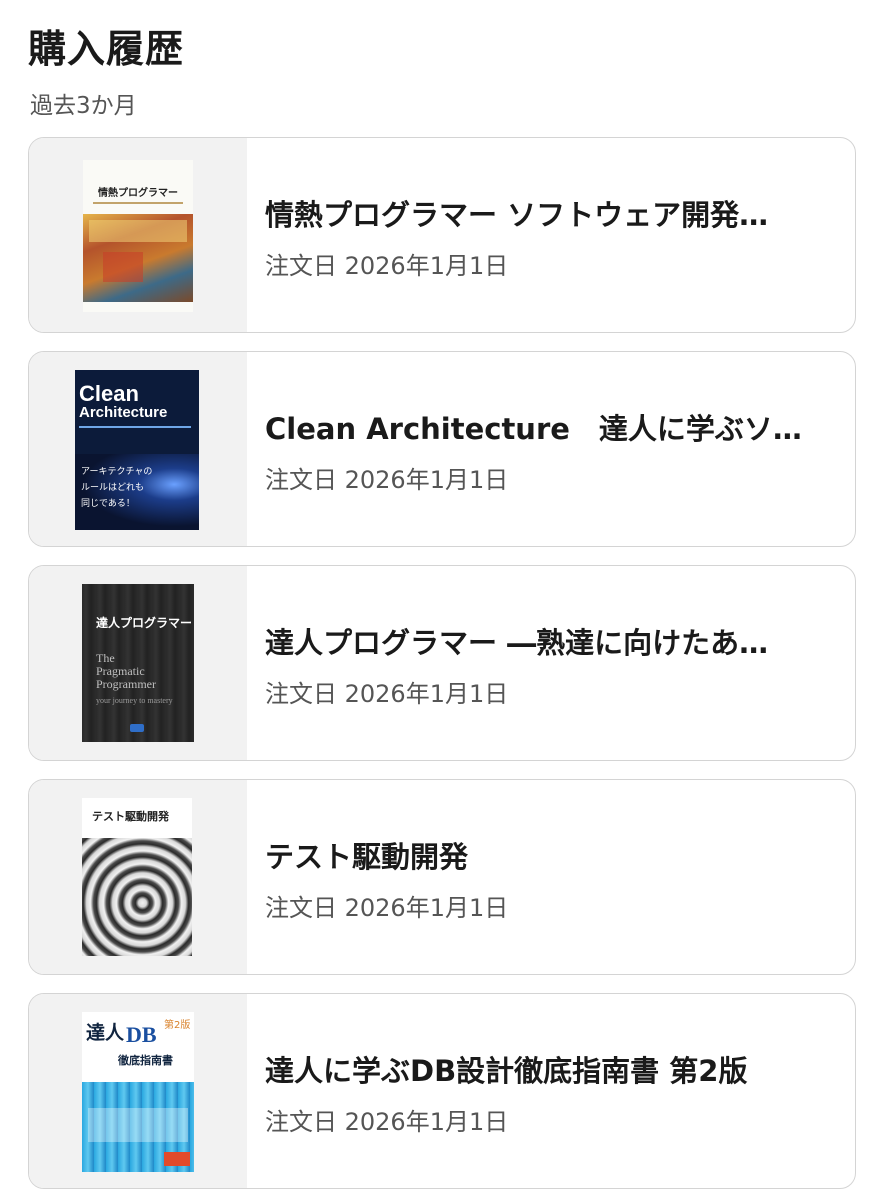 The height and width of the screenshot is (1200, 883). I want to click on book-thumbnail: 達人 DB 第2版 徹底指南書, so click(138, 1091).